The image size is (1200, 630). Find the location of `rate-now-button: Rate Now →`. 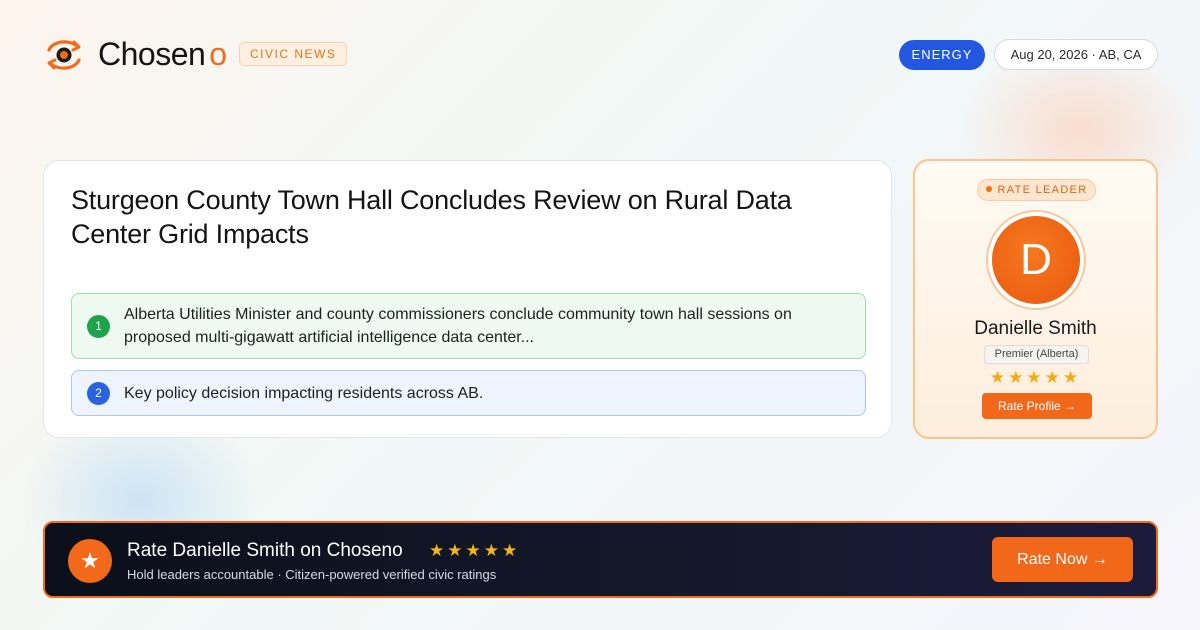

rate-now-button: Rate Now → is located at coordinates (1062, 559).